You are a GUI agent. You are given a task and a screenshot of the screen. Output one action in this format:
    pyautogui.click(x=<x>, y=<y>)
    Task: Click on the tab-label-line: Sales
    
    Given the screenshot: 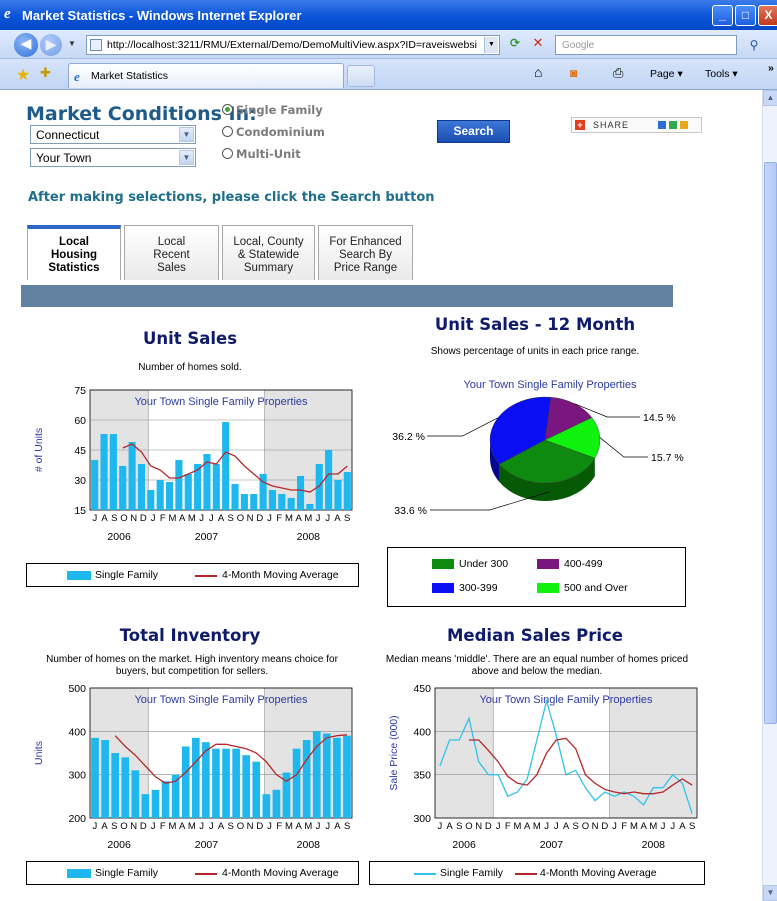 What is the action you would take?
    pyautogui.click(x=171, y=268)
    